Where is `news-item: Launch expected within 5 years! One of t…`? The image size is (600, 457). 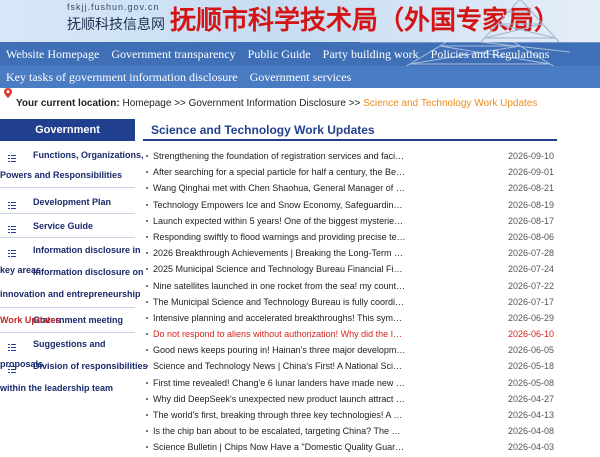 news-item: Launch expected within 5 years! One of t… is located at coordinates (350, 222).